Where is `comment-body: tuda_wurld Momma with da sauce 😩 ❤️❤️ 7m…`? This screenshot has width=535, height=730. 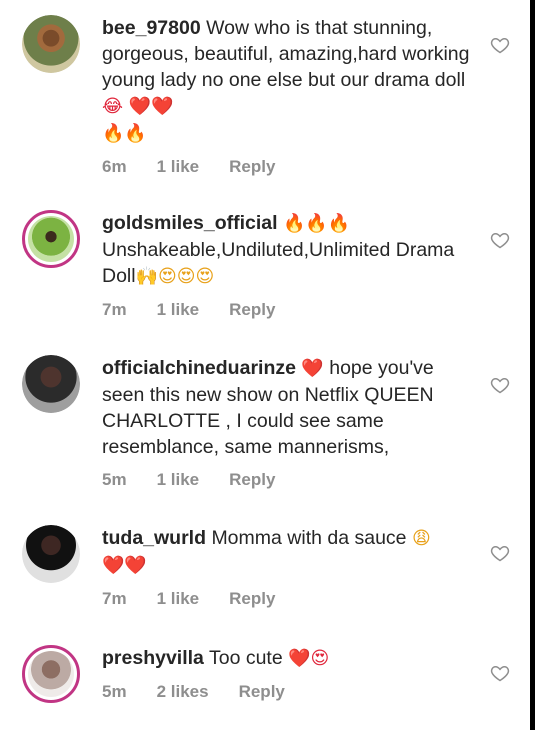 comment-body: tuda_wurld Momma with da sauce 😩 ❤️❤️ 7m… is located at coordinates (287, 567).